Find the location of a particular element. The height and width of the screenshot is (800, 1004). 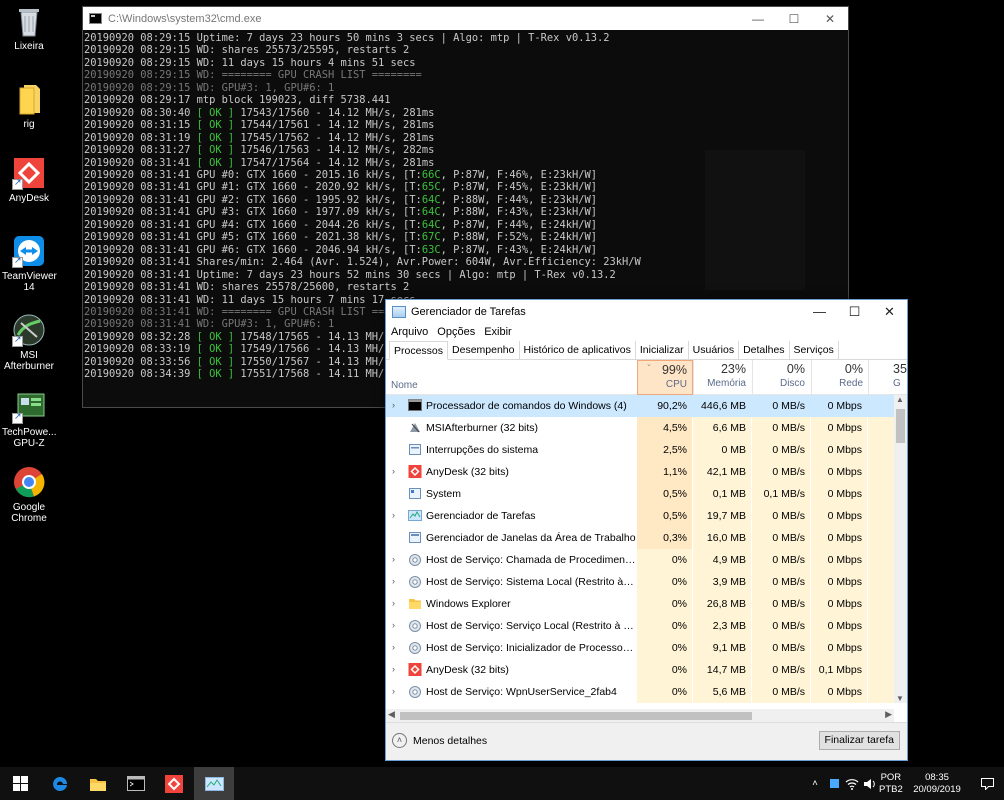

desktop-icon-recycle-bin: Lixeira is located at coordinates (29, 28).